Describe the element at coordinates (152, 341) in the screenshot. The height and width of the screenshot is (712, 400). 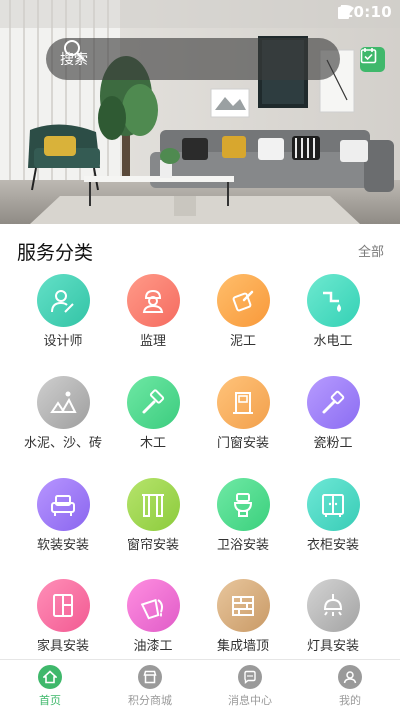
I see `service-label: 监理` at that location.